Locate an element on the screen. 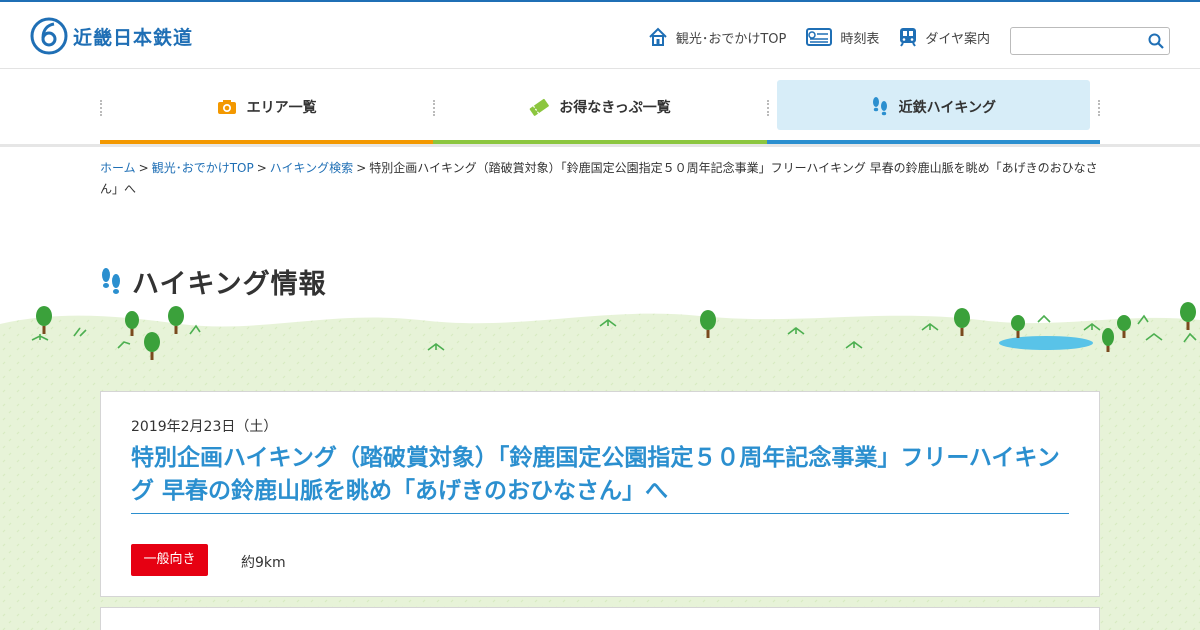  breadcrumb-home: ホーム is located at coordinates (118, 168).